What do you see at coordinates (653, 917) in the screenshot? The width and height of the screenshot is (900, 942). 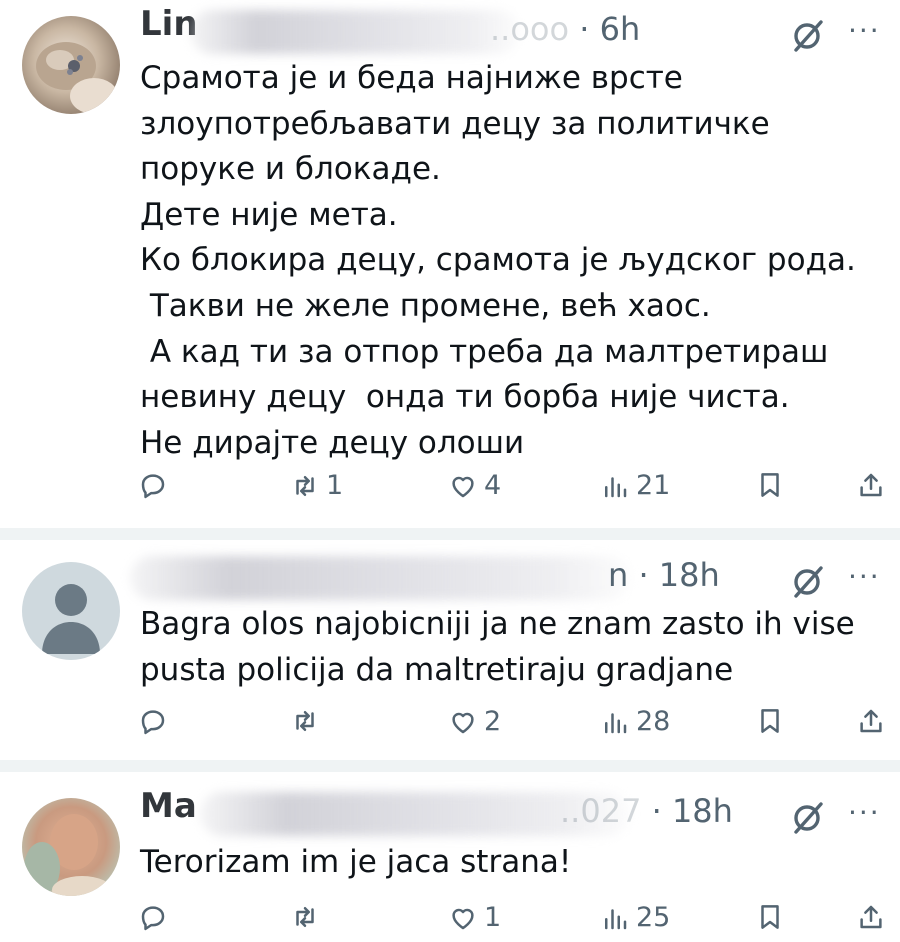 I see `view-count: 25` at bounding box center [653, 917].